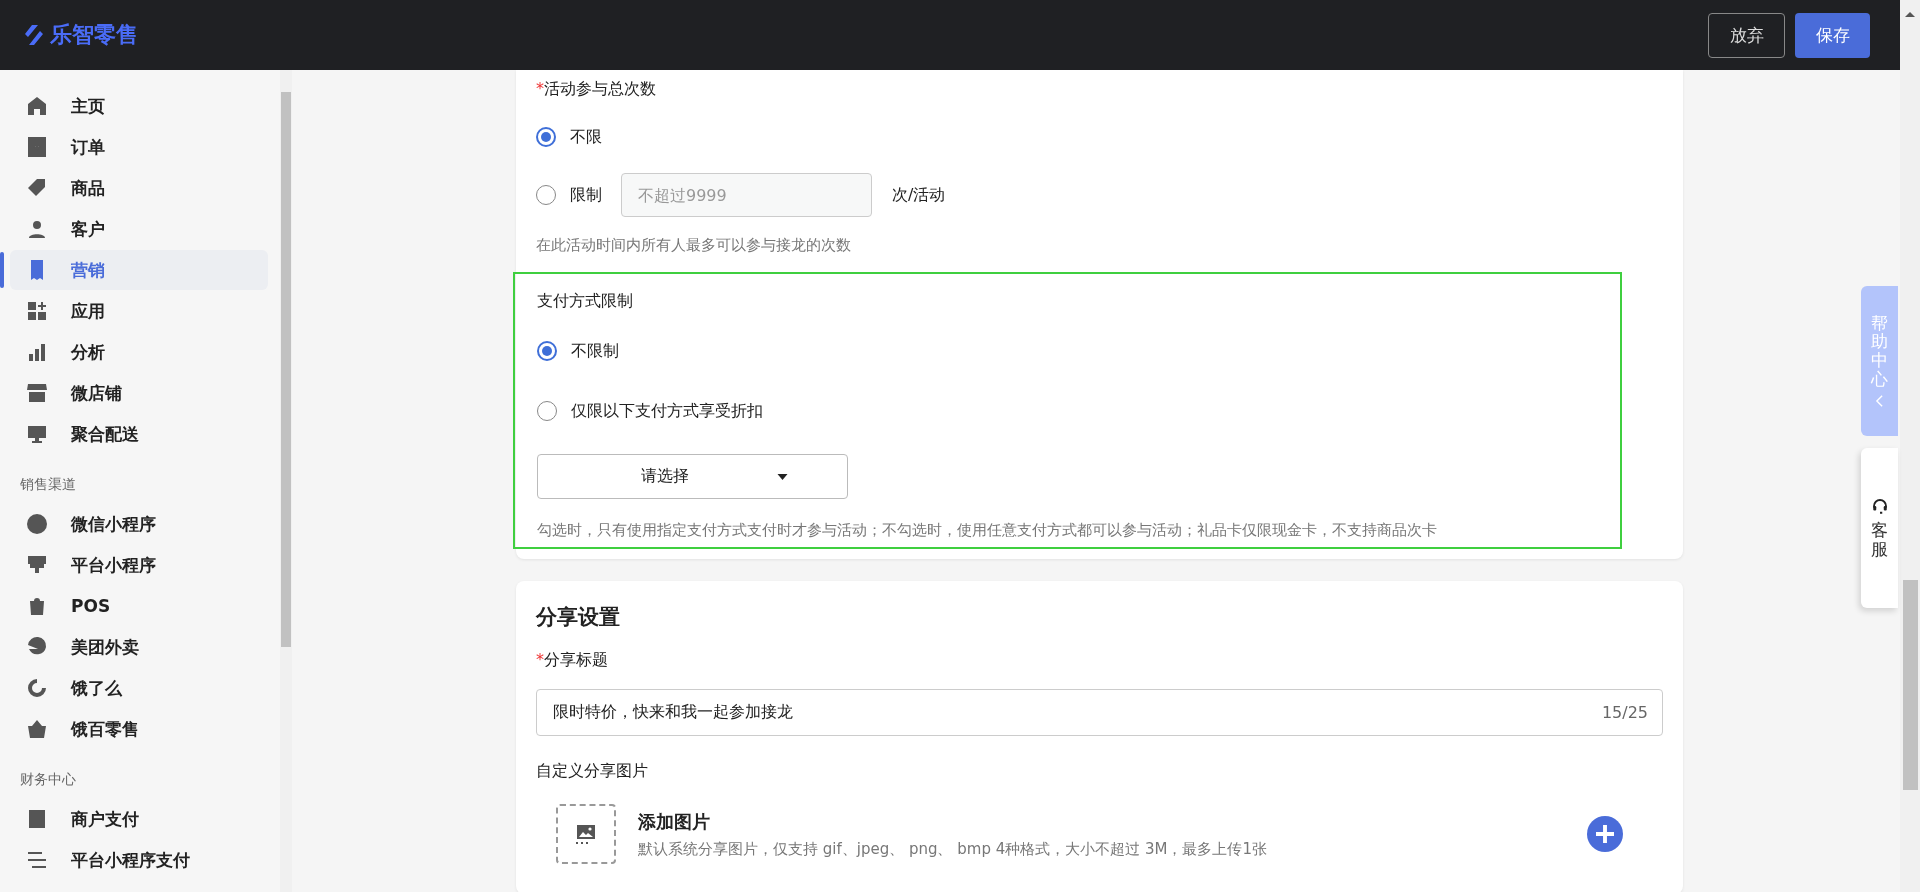 This screenshot has height=892, width=1920. I want to click on sidebar-item: 平台小程序, so click(139, 565).